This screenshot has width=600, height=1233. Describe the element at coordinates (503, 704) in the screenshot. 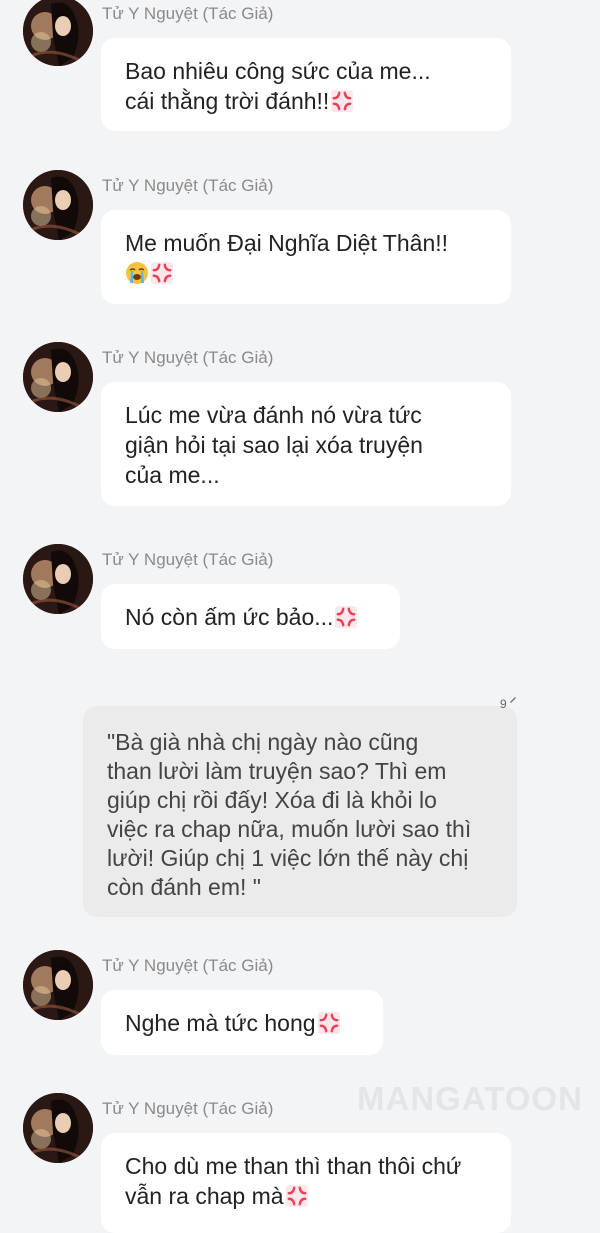

I see `comment-count: 9` at that location.